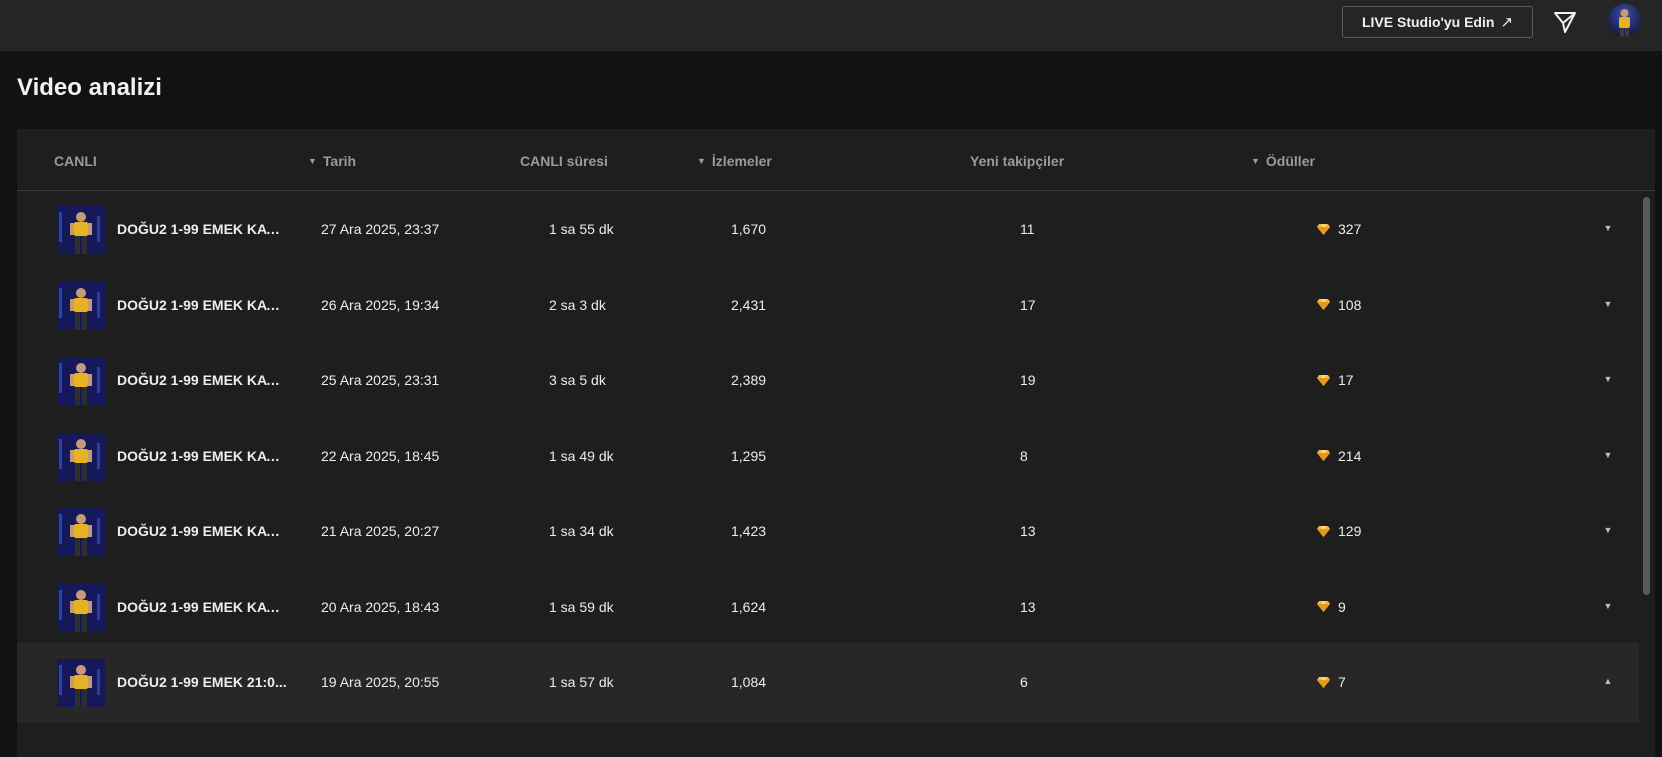 The image size is (1662, 757). Describe the element at coordinates (339, 161) in the screenshot. I see `column-date-label: Tarih` at that location.